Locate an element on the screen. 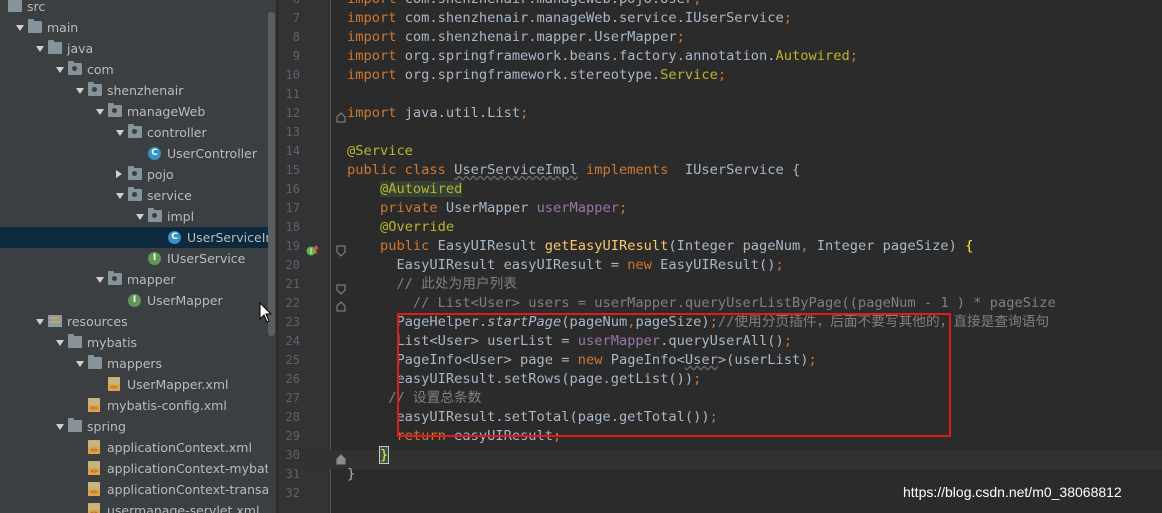  tree-item-label: impl is located at coordinates (181, 216).